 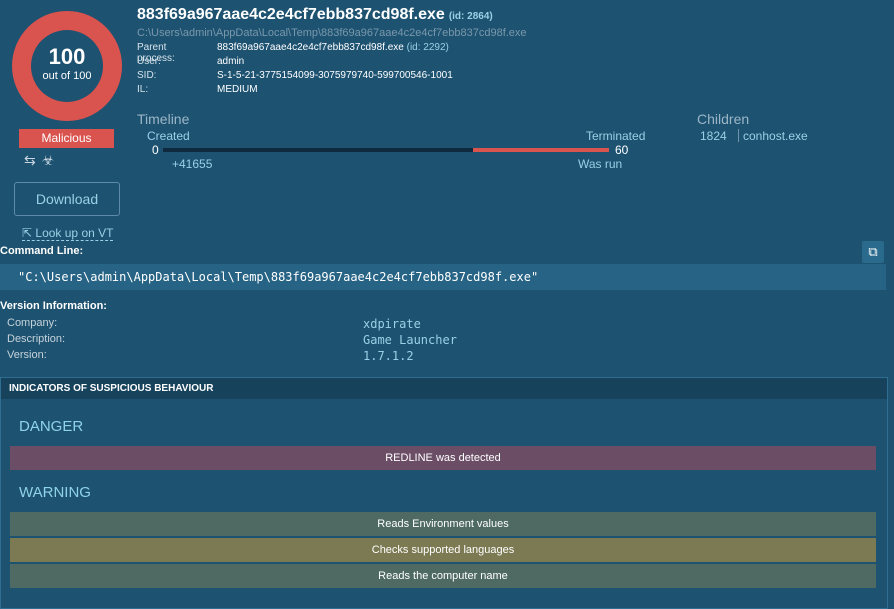 What do you see at coordinates (443, 550) in the screenshot?
I see `indicator-warning-row: Checks supported languages` at bounding box center [443, 550].